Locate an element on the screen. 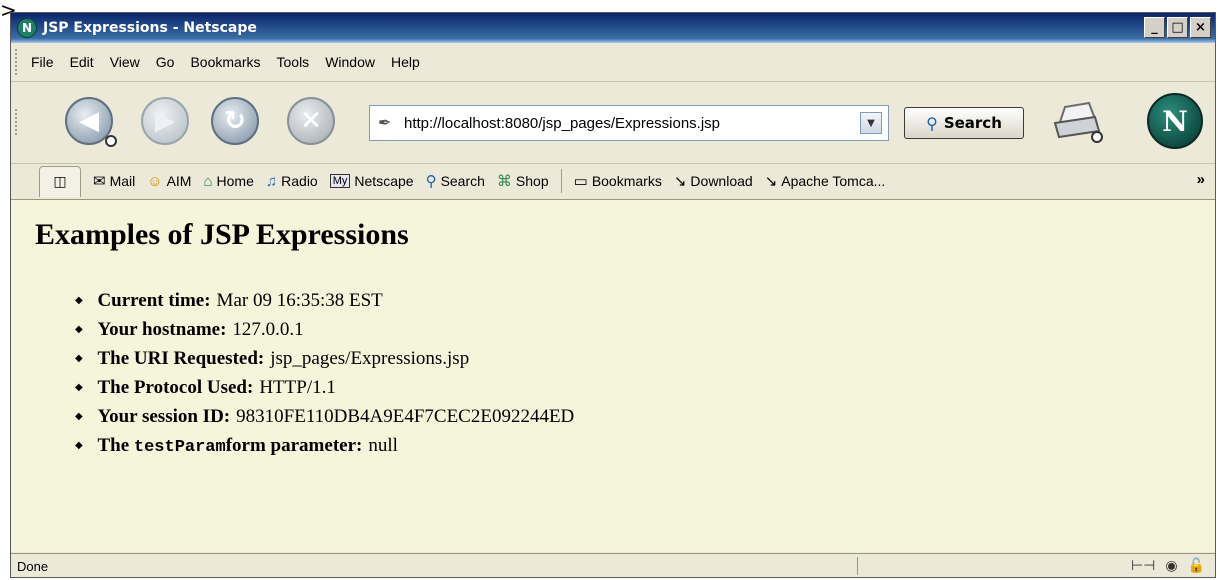 Image resolution: width=1220 pixels, height=580 pixels. menu-go: Go is located at coordinates (165, 62).